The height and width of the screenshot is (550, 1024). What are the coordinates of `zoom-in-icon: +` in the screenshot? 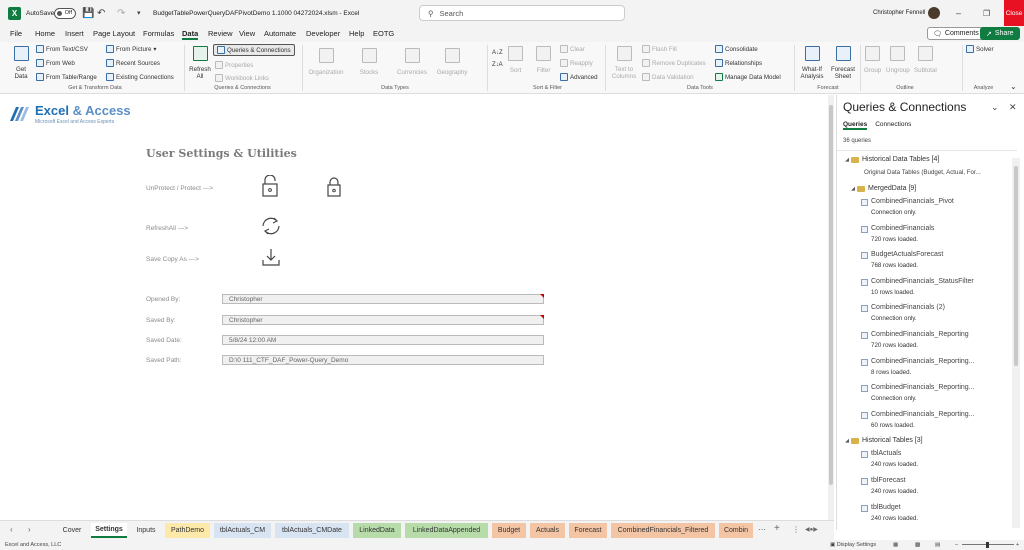 It's located at (1017, 545).